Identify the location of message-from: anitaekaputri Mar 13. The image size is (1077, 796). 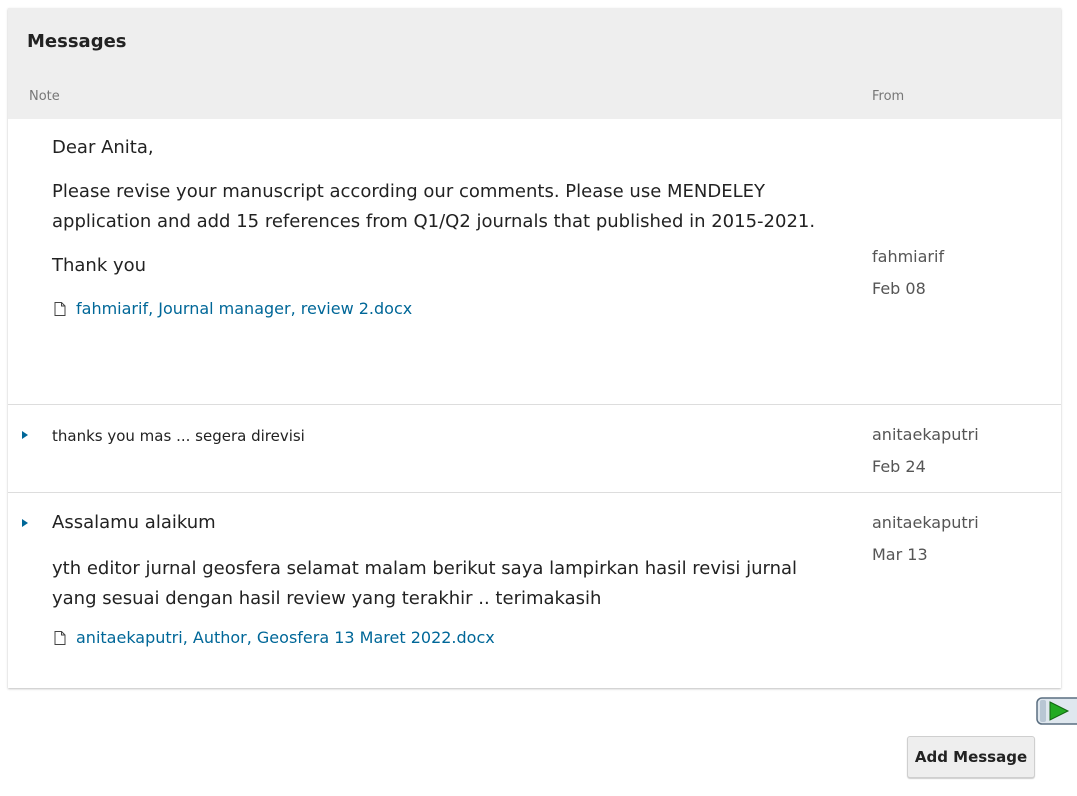
(925, 539).